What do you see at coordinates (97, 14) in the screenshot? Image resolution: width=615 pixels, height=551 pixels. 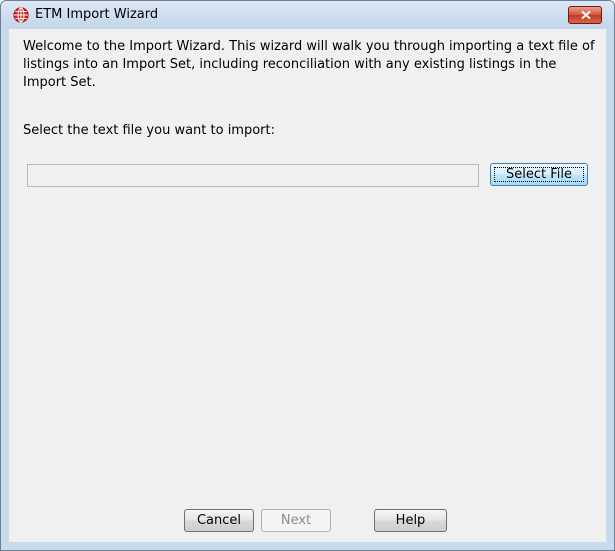 I see `window-title: ETM Import Wizard` at bounding box center [97, 14].